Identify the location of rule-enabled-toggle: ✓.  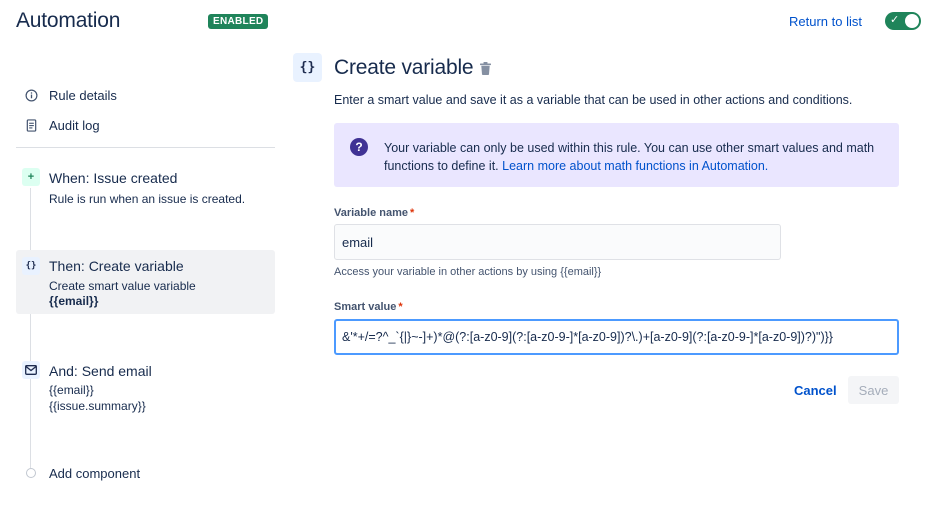
(903, 21).